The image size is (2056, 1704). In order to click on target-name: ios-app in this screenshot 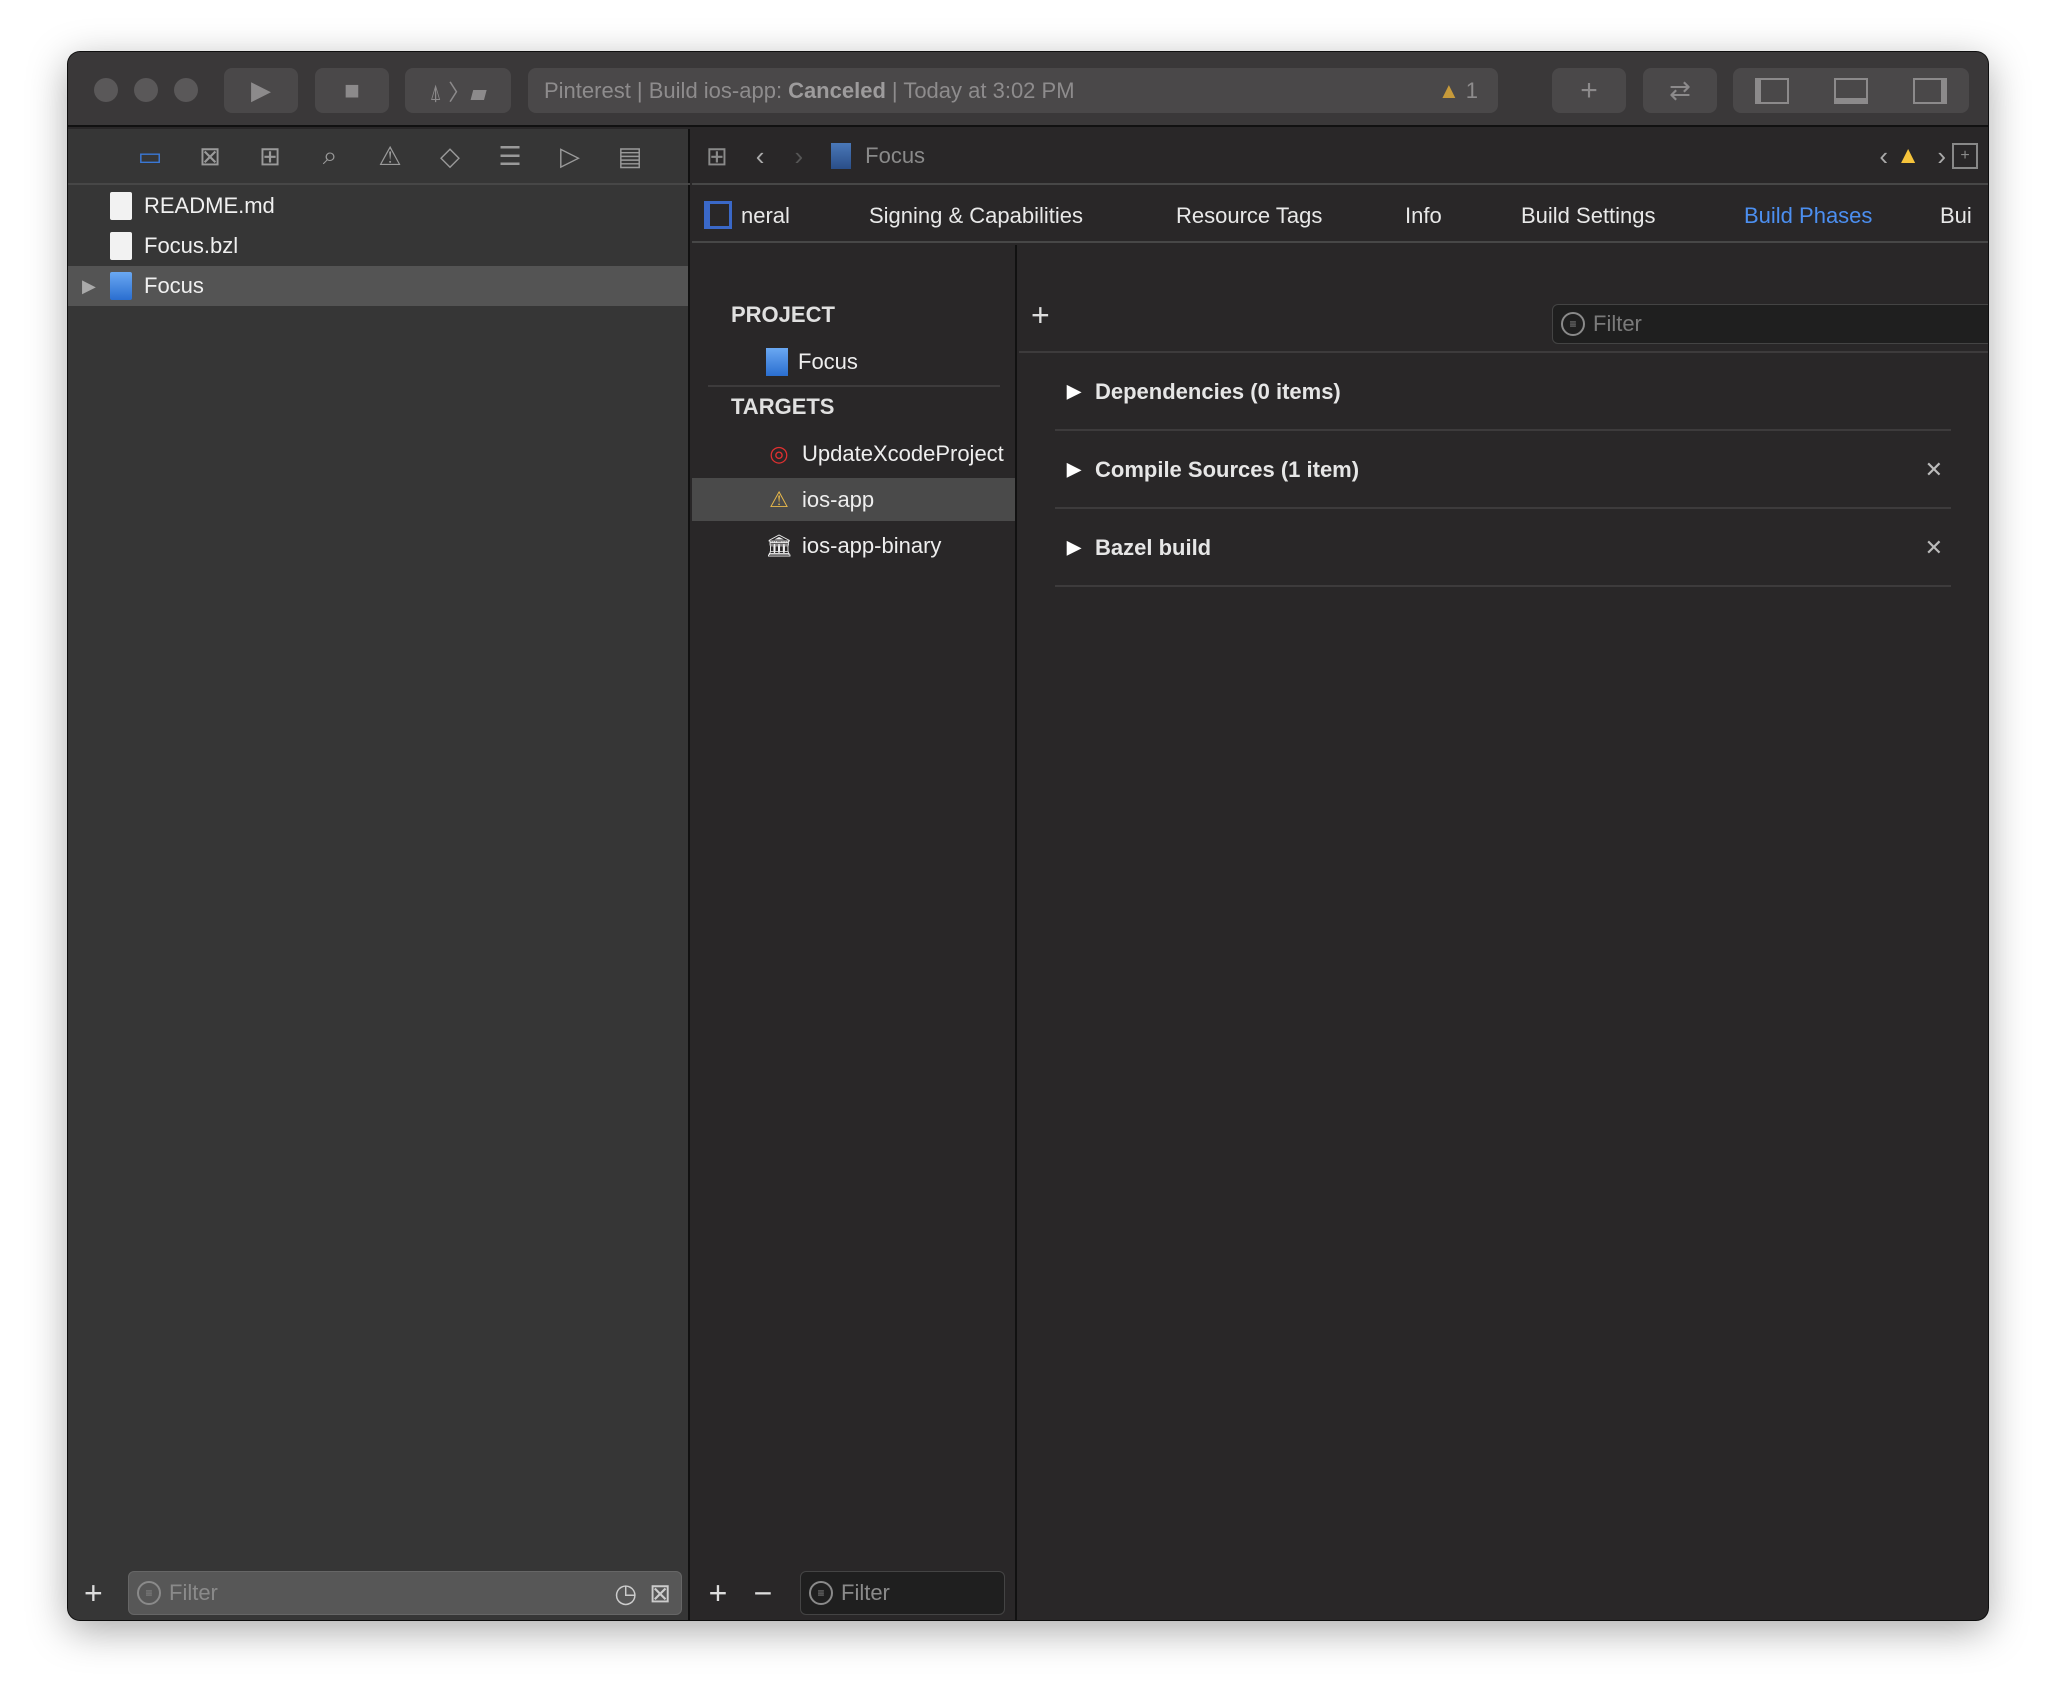, I will do `click(838, 499)`.